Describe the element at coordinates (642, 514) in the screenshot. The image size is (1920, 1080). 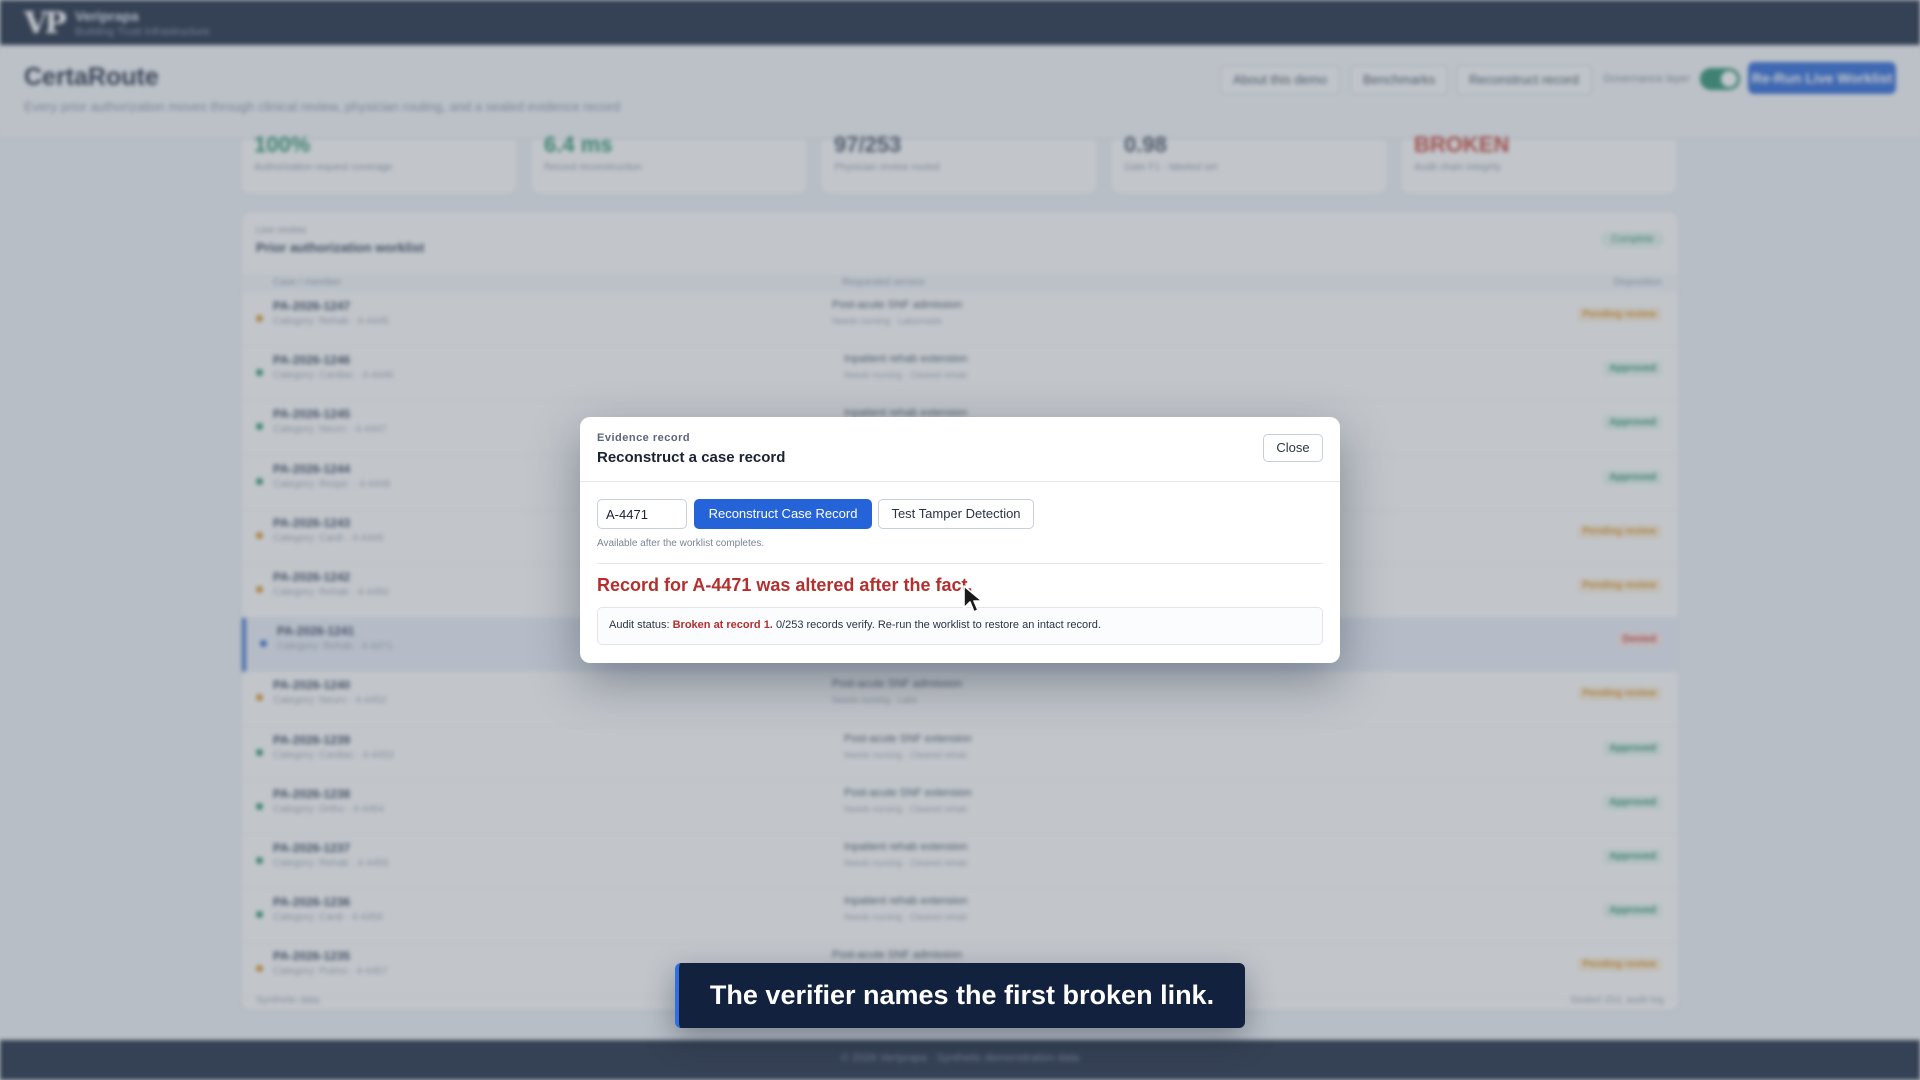
I see `case-id-input` at that location.